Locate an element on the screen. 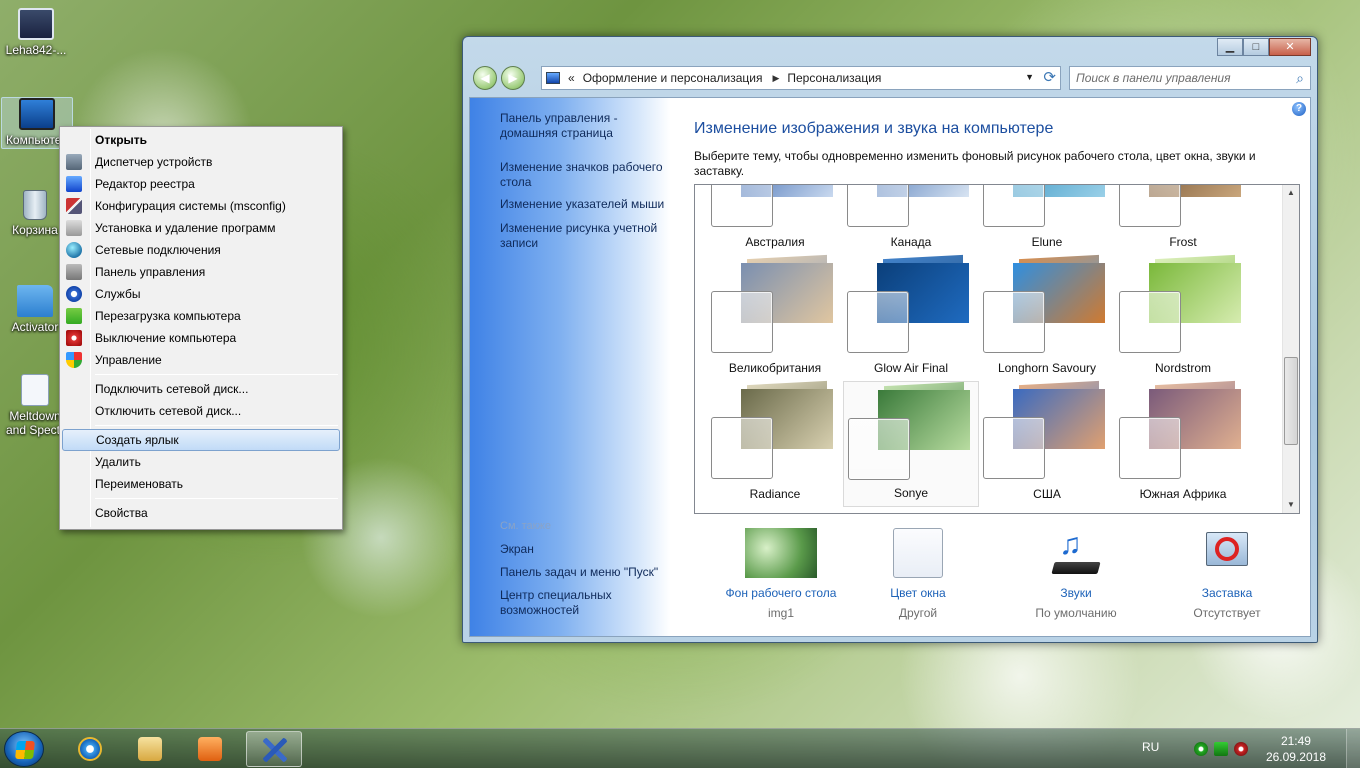 This screenshot has height=768, width=1360. window-color-setting: Цвет окна Другой is located at coordinates (918, 574).